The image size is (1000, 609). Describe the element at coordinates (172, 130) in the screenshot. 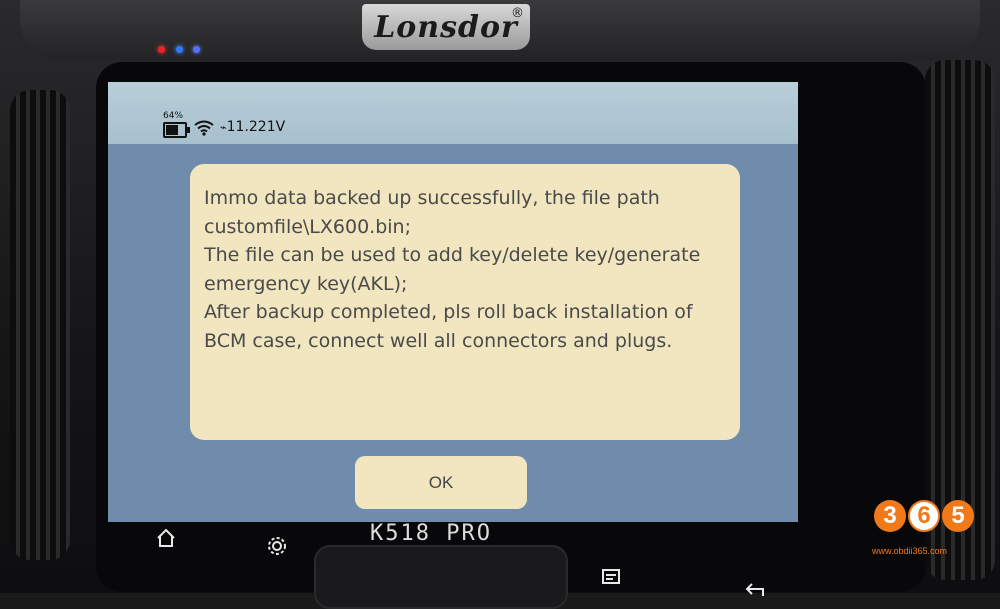

I see `battery-level-fill` at that location.